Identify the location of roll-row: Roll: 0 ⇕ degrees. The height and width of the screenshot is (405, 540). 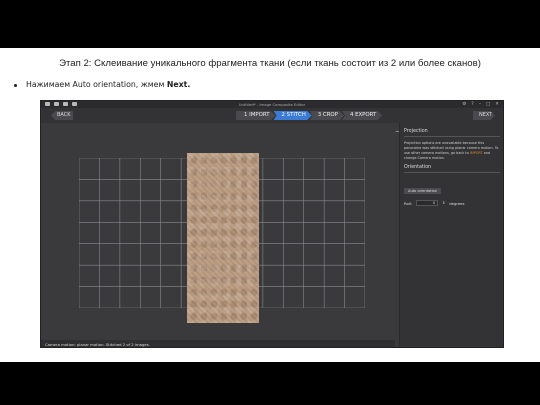
(452, 203).